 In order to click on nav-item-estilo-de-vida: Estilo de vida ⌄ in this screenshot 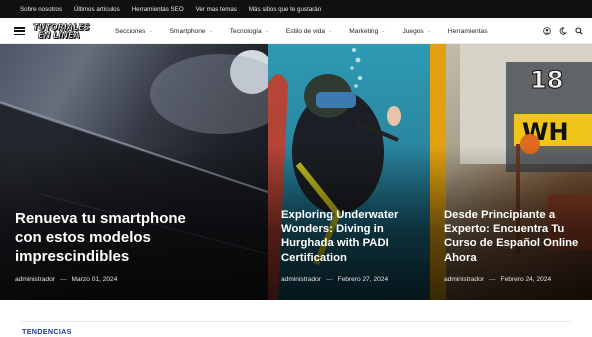, I will do `click(309, 31)`.